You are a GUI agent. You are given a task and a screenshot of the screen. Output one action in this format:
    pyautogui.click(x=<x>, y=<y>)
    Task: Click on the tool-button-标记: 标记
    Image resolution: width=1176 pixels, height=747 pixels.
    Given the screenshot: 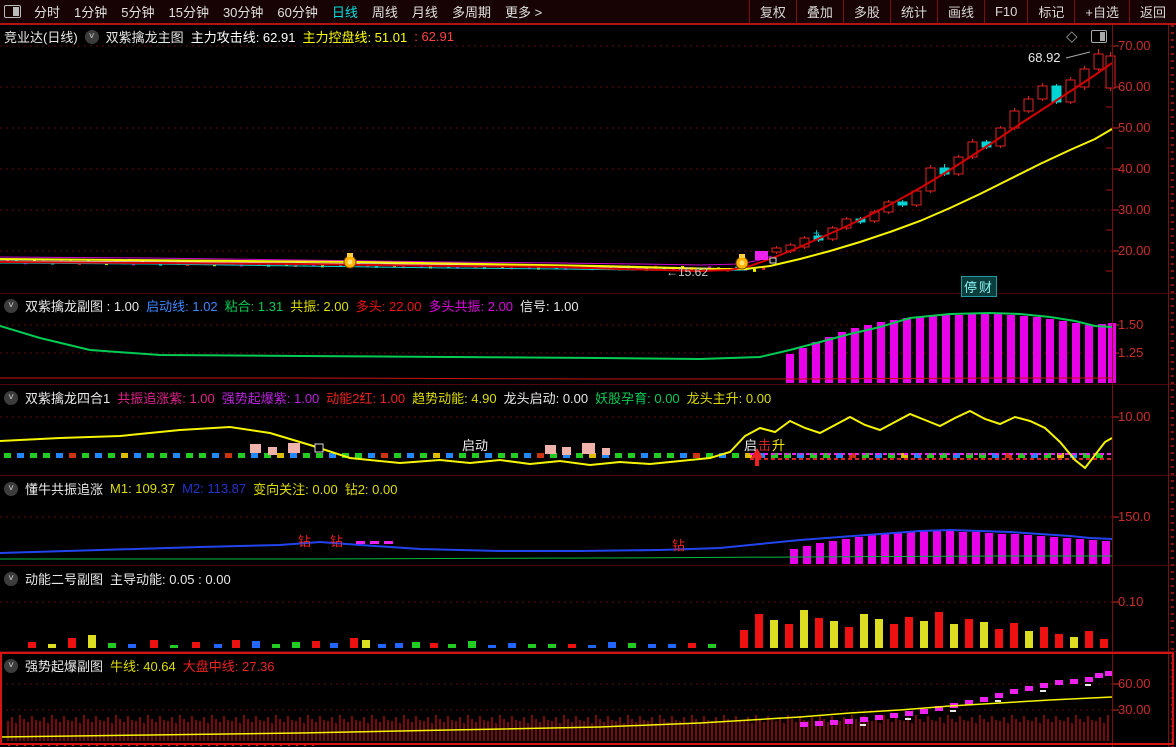 What is the action you would take?
    pyautogui.click(x=1050, y=11)
    